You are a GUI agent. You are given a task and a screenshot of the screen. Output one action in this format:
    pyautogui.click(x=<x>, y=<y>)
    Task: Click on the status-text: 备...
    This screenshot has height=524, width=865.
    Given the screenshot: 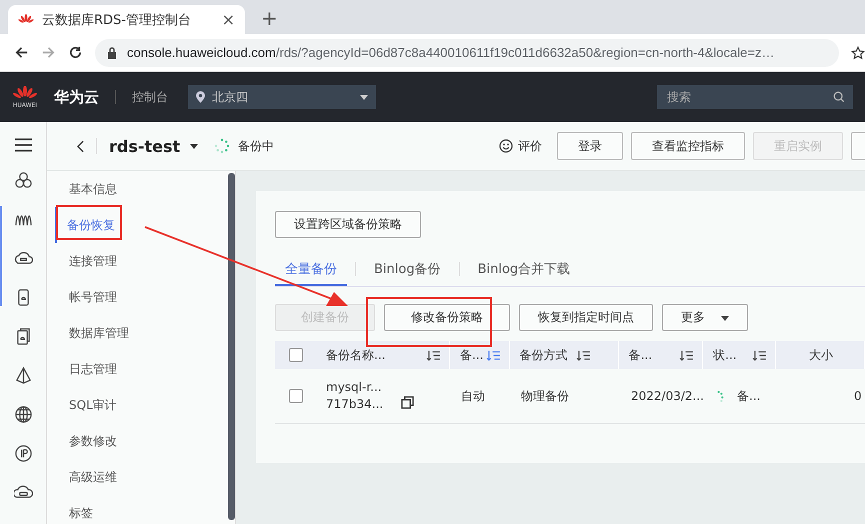 What is the action you would take?
    pyautogui.click(x=748, y=396)
    